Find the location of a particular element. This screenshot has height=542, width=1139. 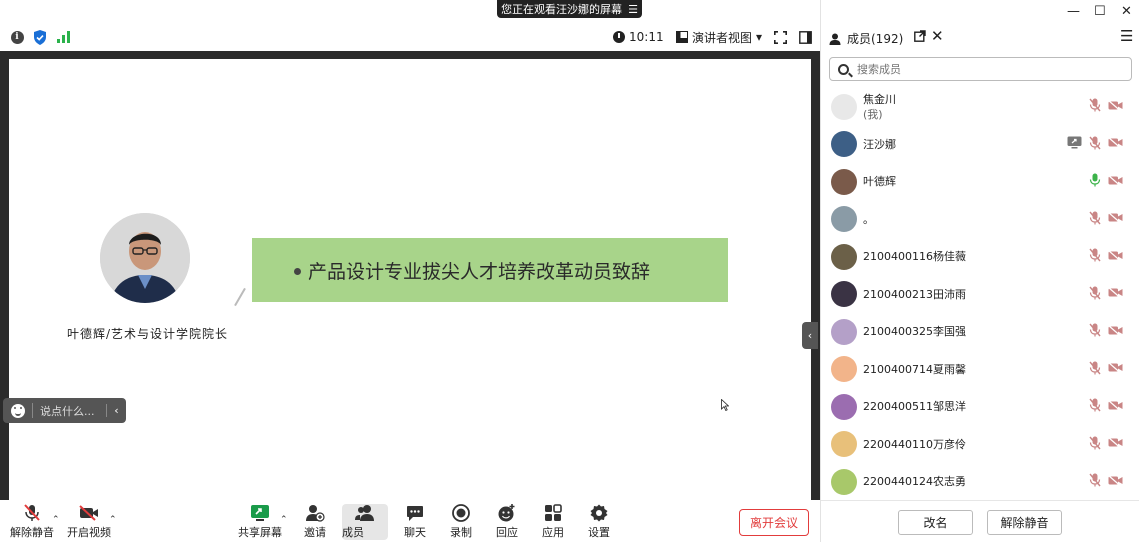

speaker-caption: 叶德辉/艺术与设计学院院长 is located at coordinates (148, 334).